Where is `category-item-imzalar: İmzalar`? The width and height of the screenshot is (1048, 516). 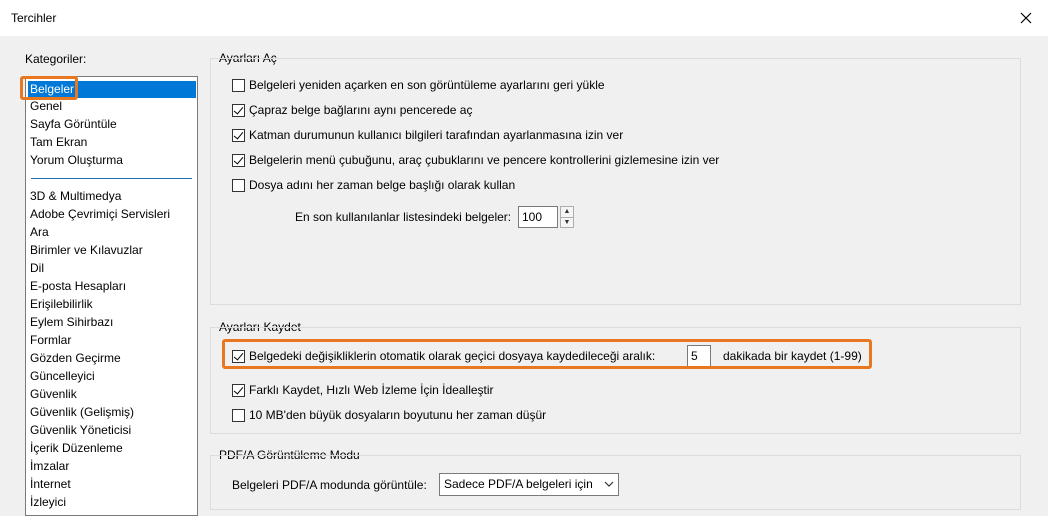 category-item-imzalar: İmzalar is located at coordinates (49, 466).